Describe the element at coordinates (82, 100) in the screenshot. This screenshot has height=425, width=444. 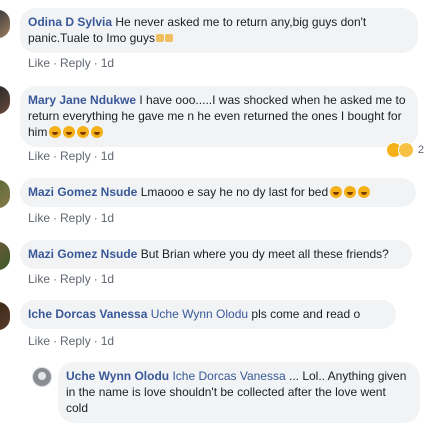
I see `comment-author: Mary Jane Ndukwe` at that location.